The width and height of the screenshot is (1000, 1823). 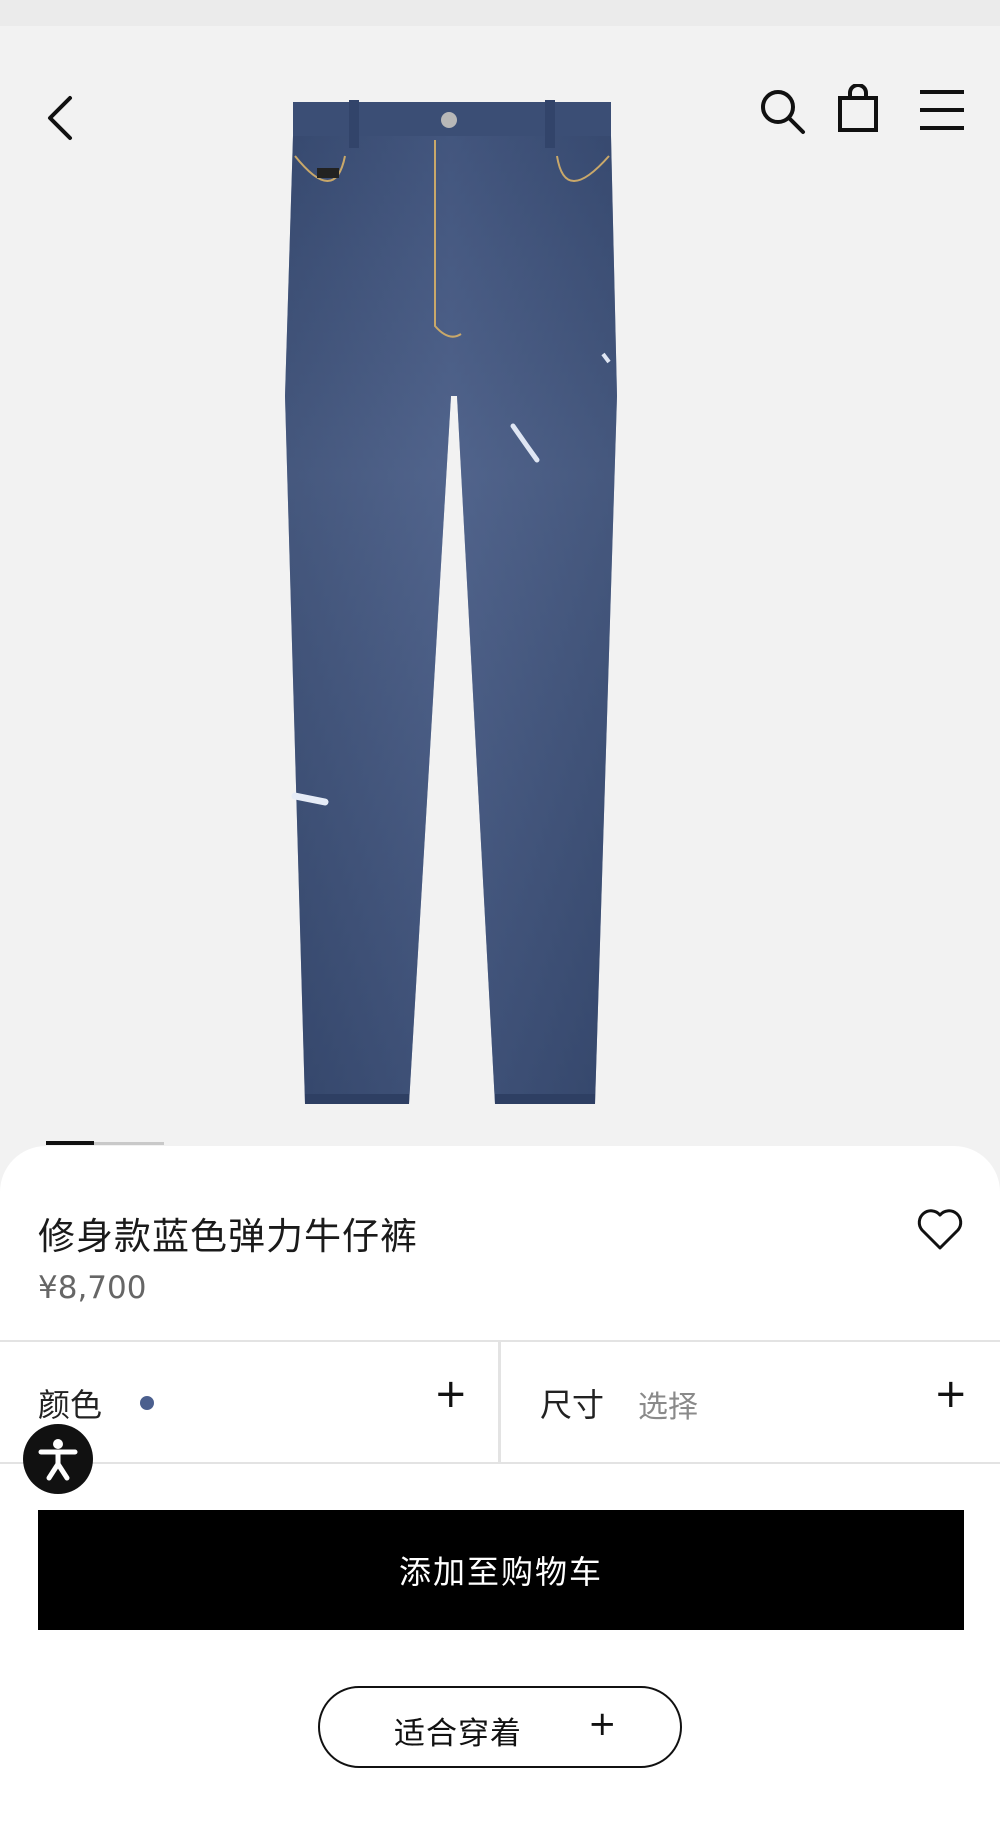 I want to click on product-price: ¥8,700, so click(x=92, y=1288).